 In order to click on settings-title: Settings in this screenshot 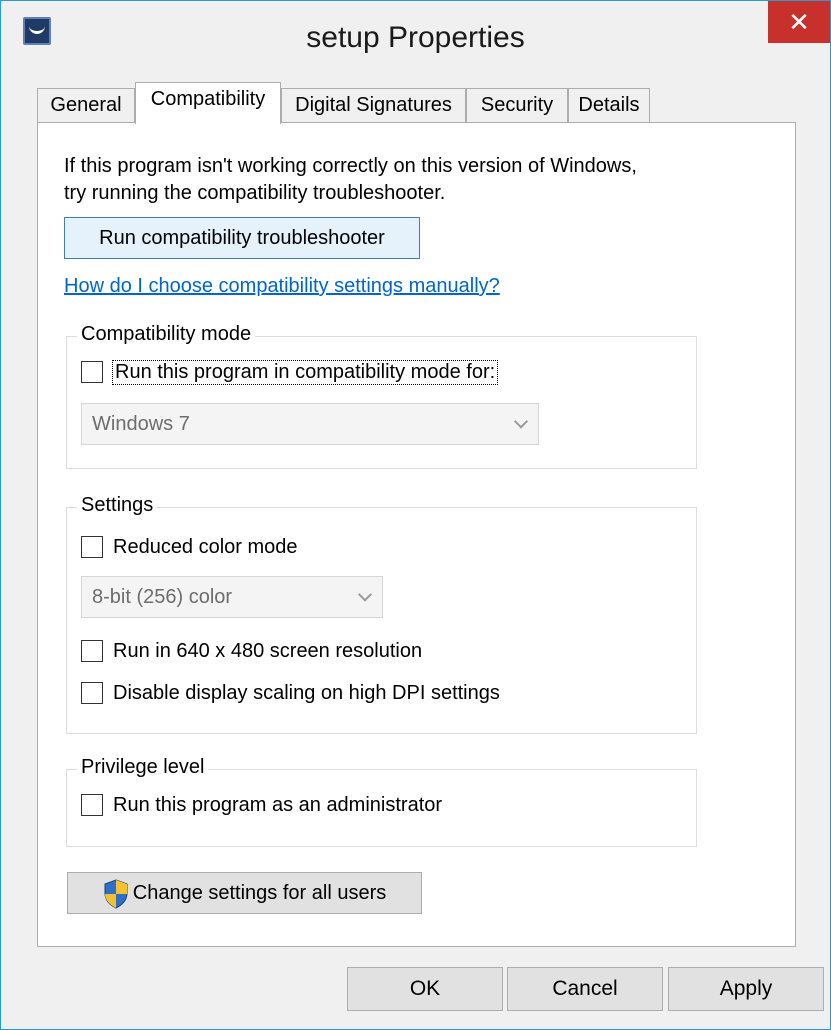, I will do `click(117, 505)`.